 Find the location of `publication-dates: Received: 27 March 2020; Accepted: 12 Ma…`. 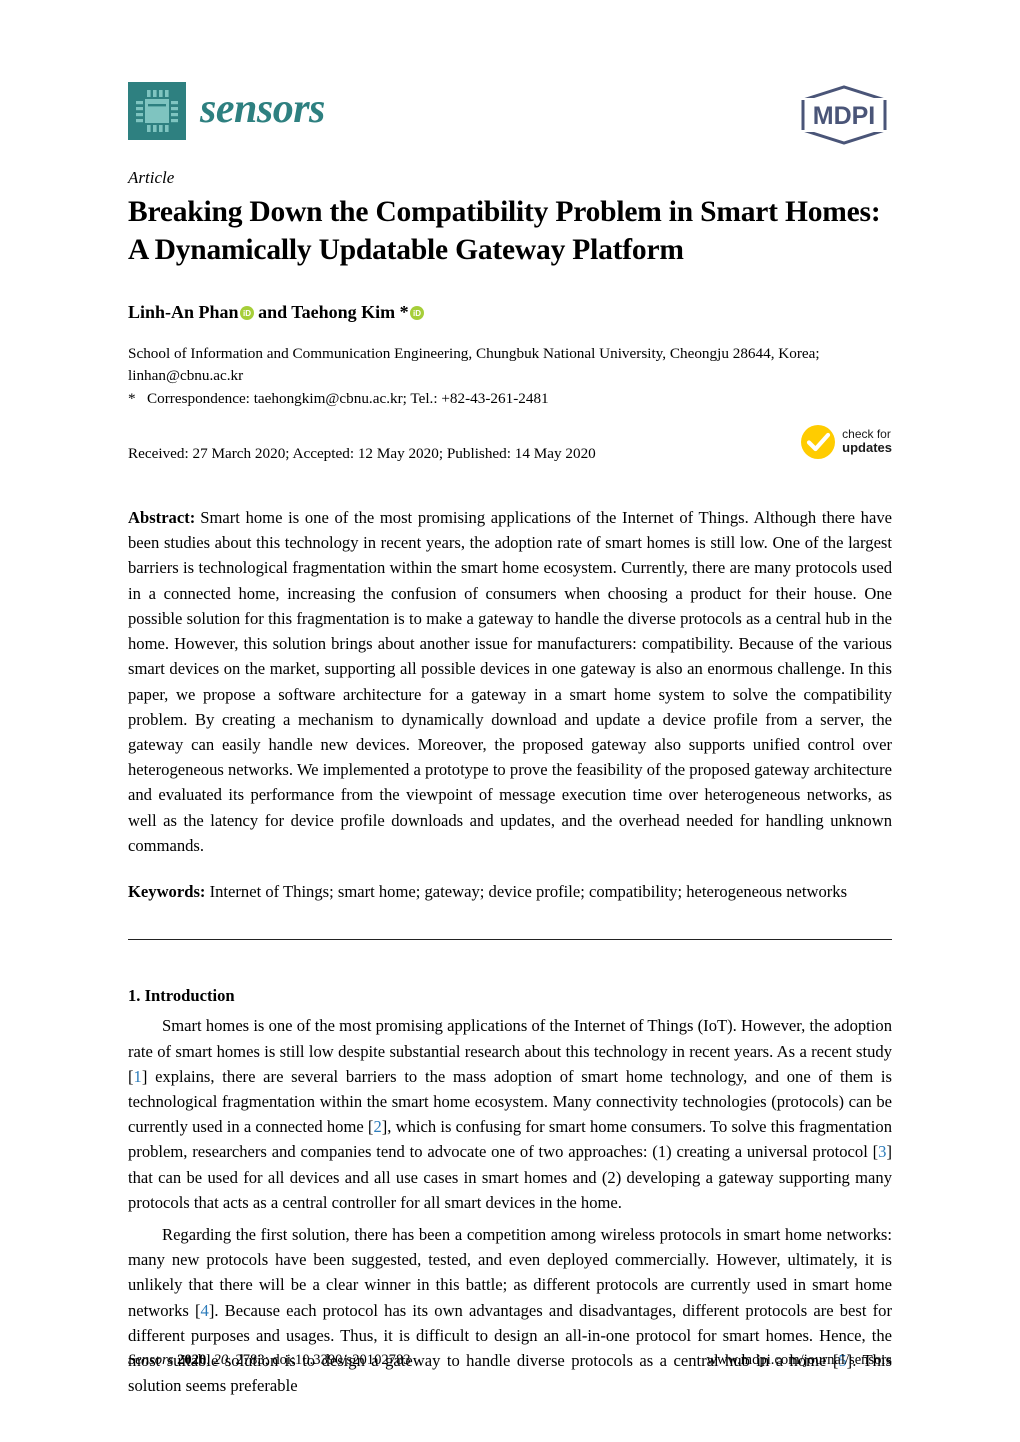

publication-dates: Received: 27 March 2020; Accepted: 12 Ma… is located at coordinates (362, 454).